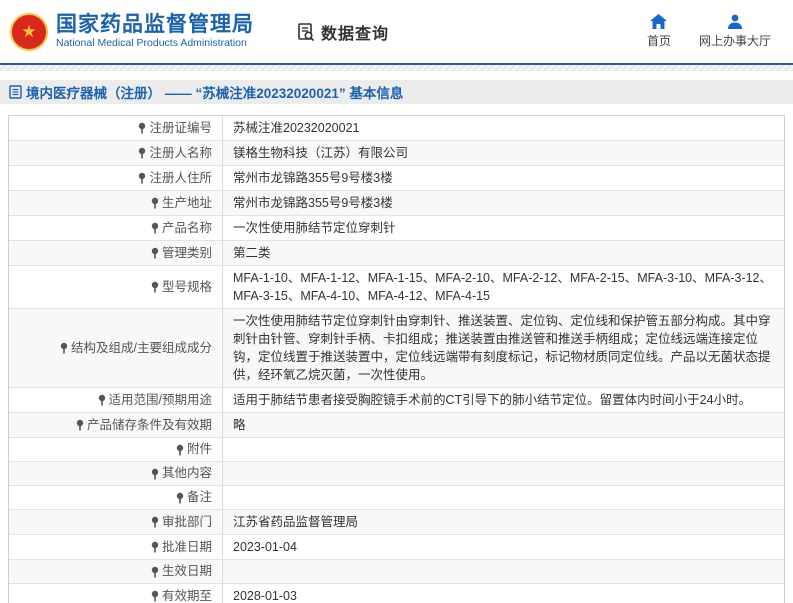 This screenshot has width=793, height=603. Describe the element at coordinates (396, 450) in the screenshot. I see `table-row: 附件` at that location.